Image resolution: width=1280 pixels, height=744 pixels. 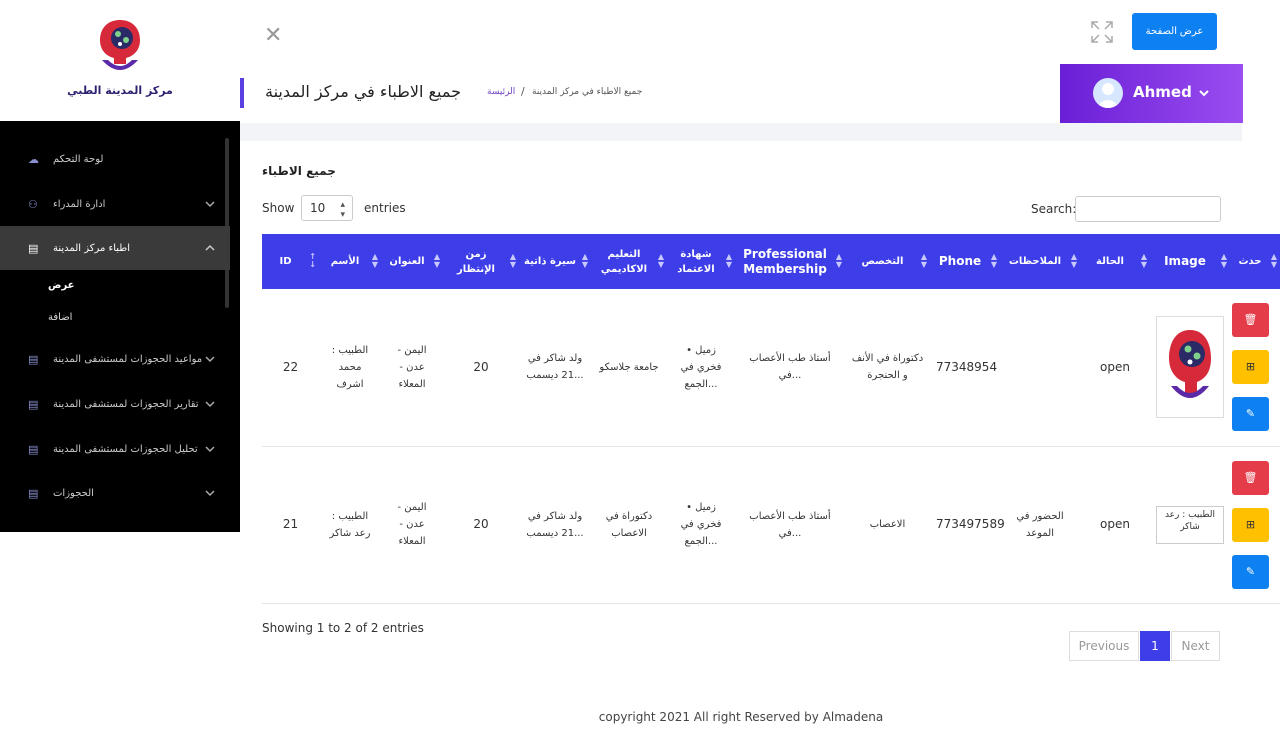 I want to click on col-header-id: ID ↑ ↓, so click(x=290, y=261).